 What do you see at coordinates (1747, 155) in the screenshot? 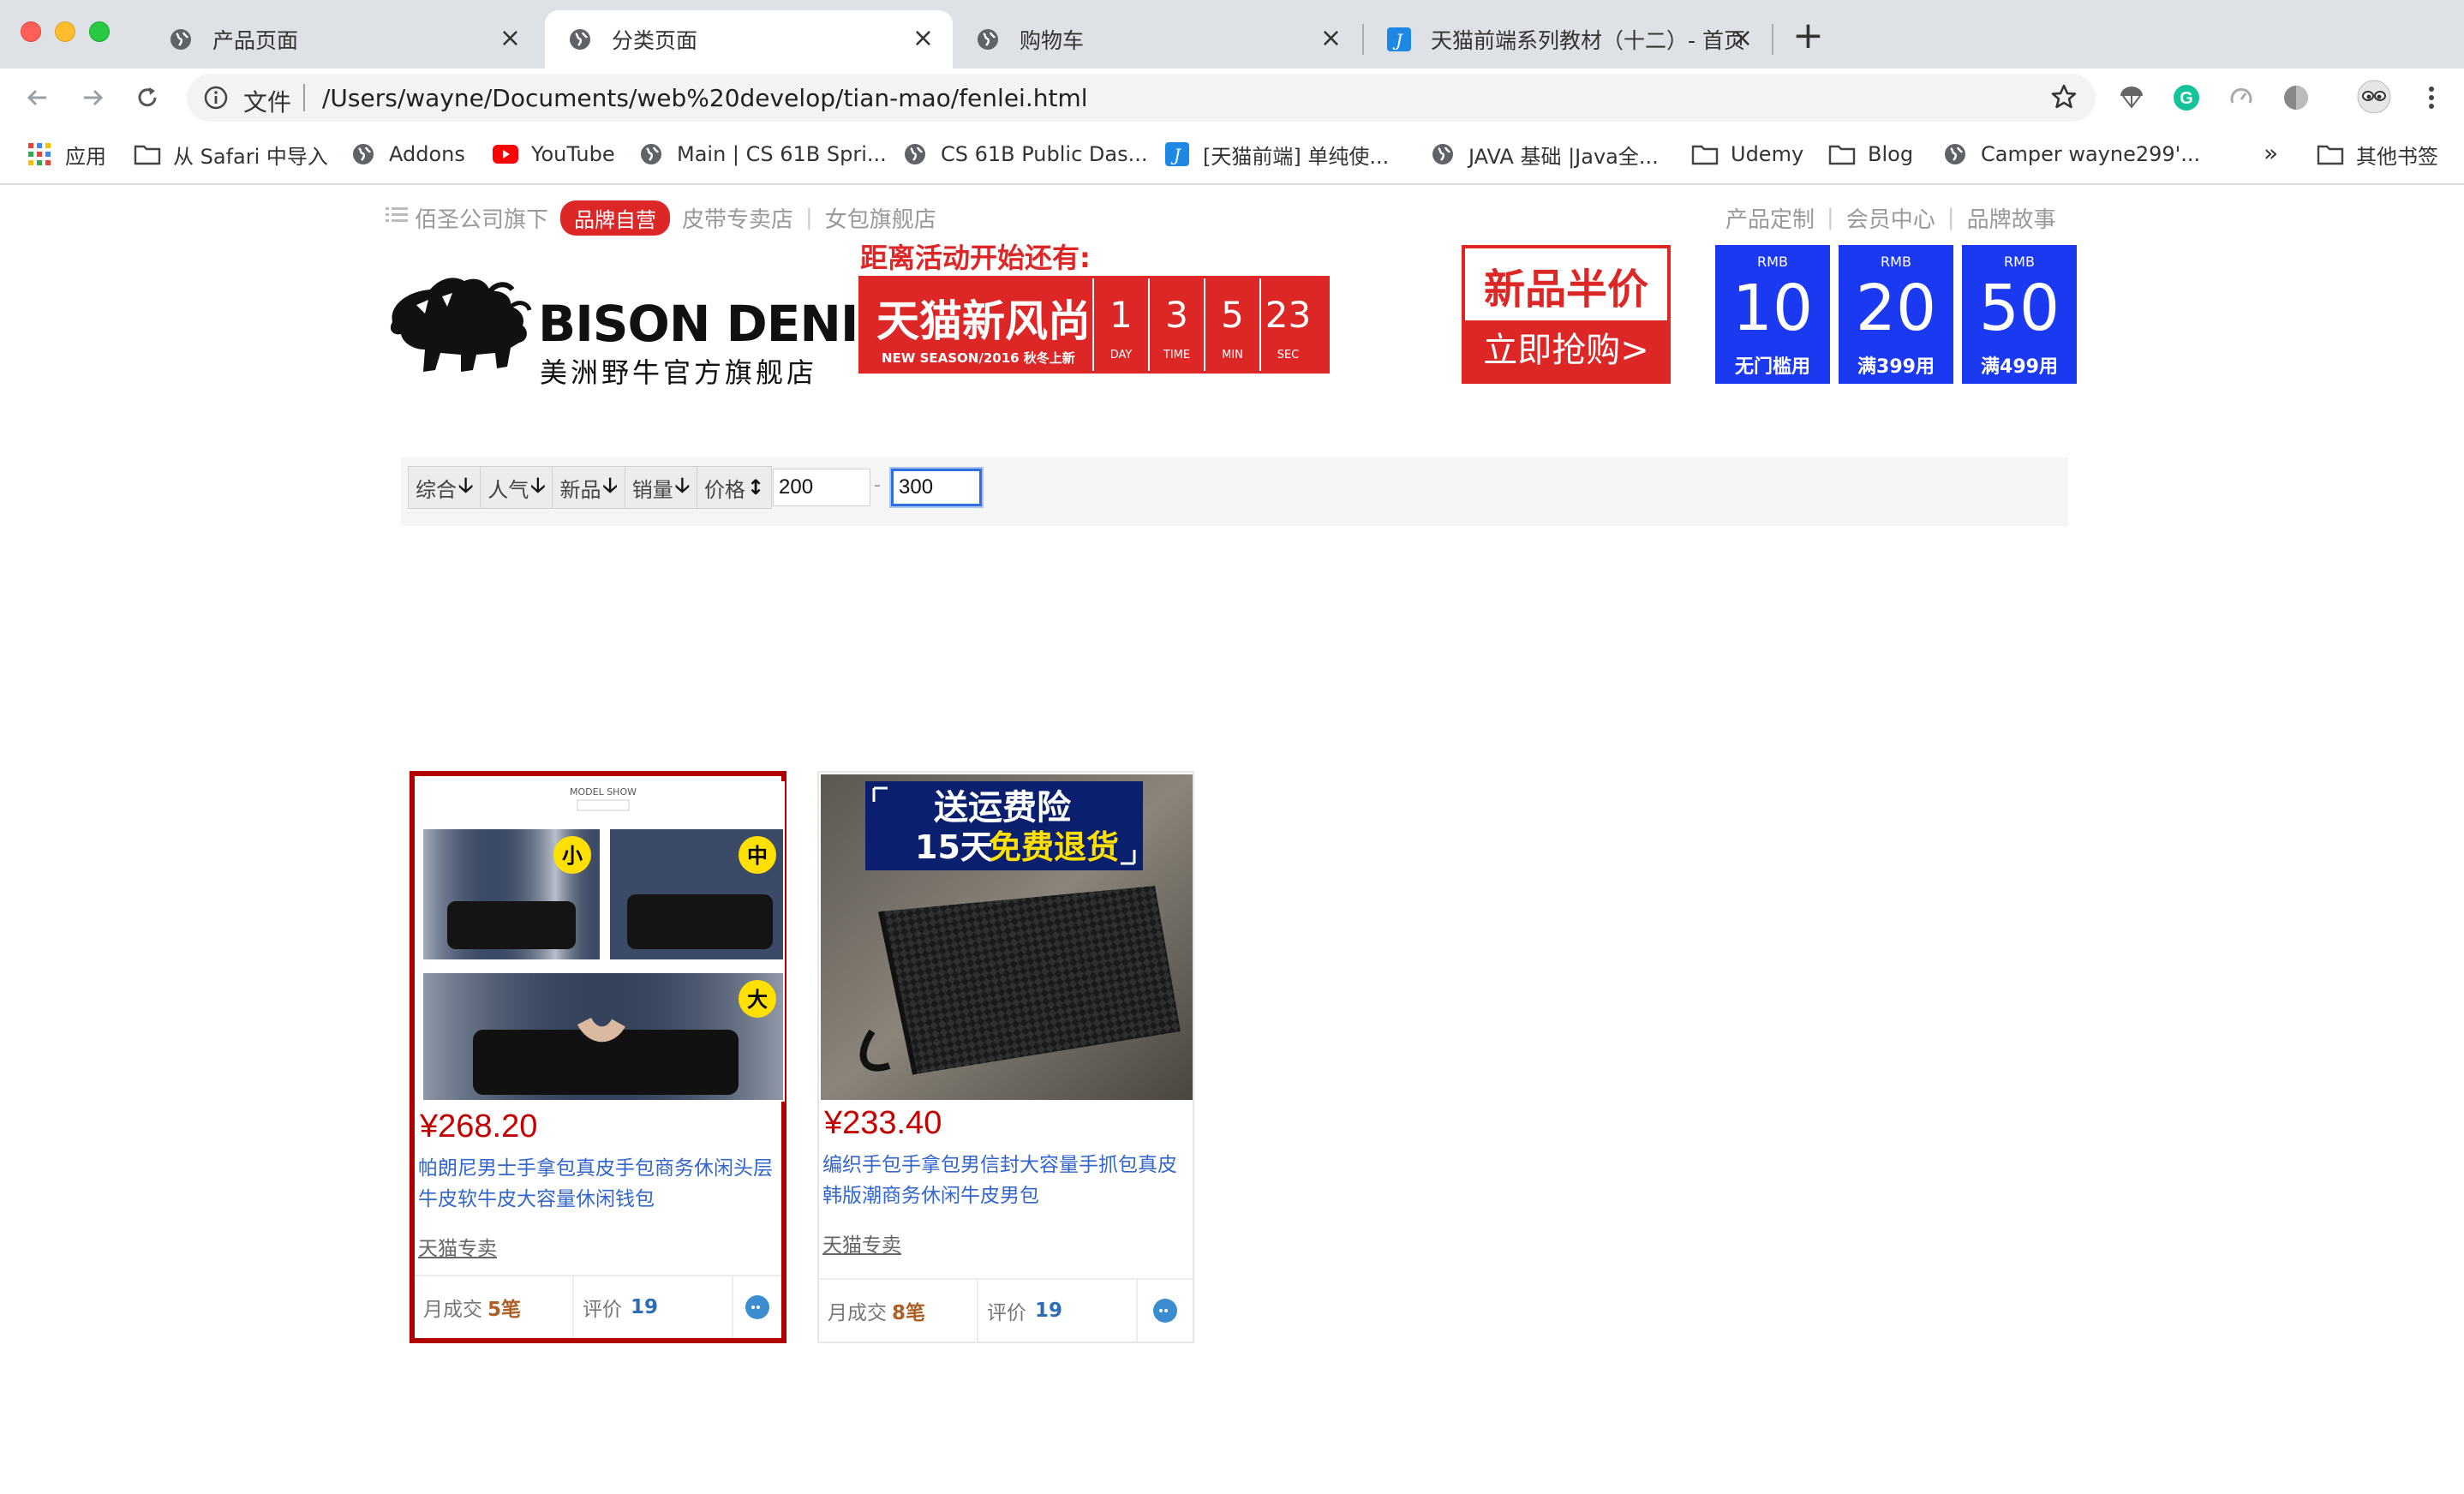
I see `bookmark-udemy: Udemy` at bounding box center [1747, 155].